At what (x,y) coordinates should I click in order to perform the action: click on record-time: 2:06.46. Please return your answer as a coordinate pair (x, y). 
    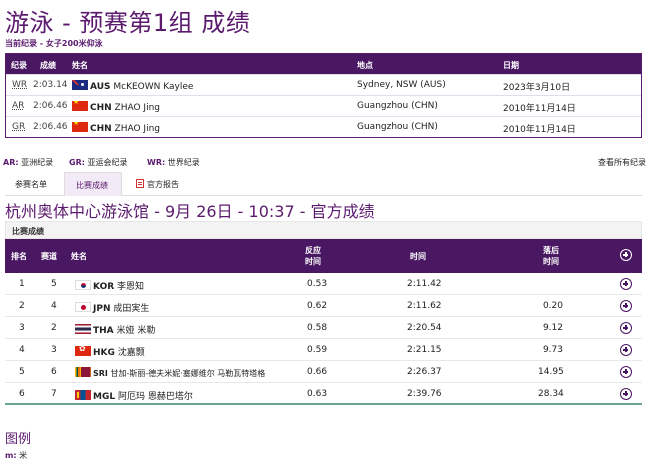
    Looking at the image, I should click on (50, 127).